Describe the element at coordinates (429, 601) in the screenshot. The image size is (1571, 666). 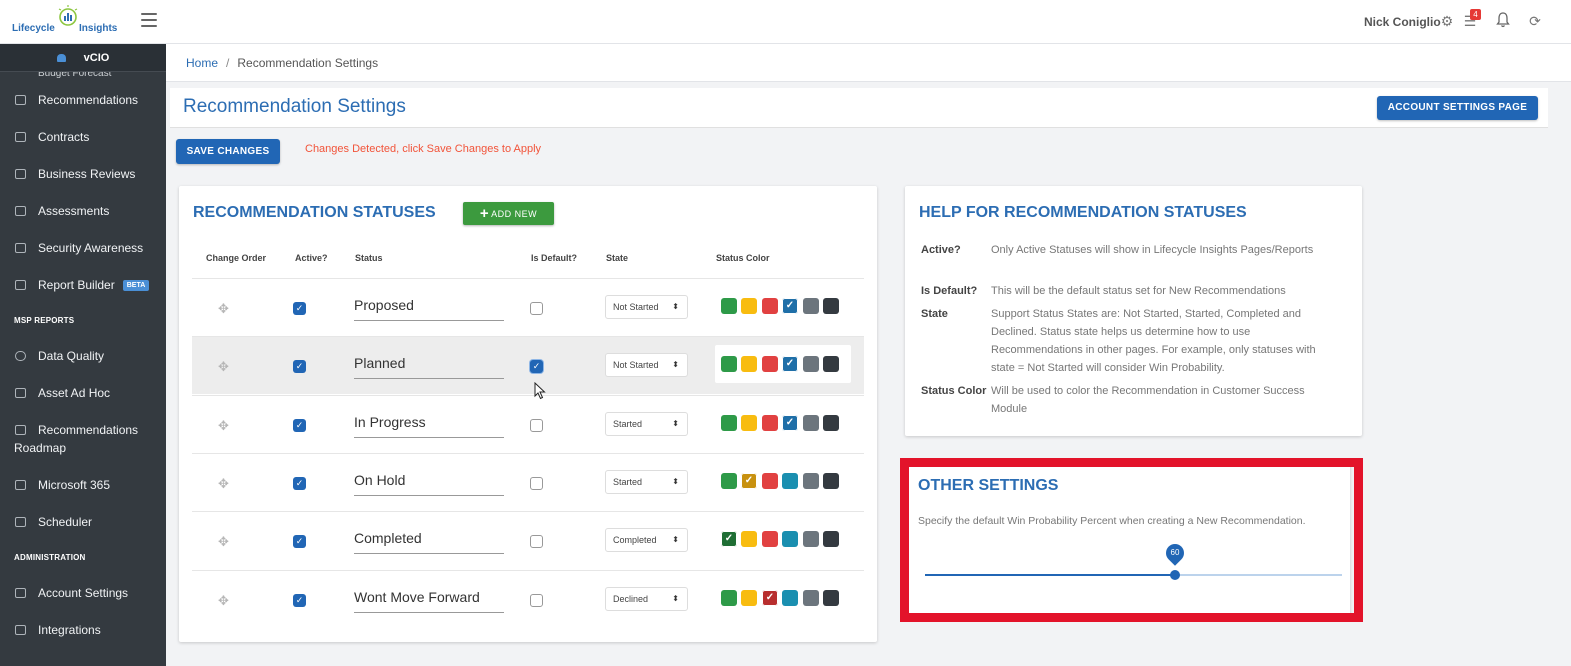
I see `status-name-input: Wont Move Forward` at that location.